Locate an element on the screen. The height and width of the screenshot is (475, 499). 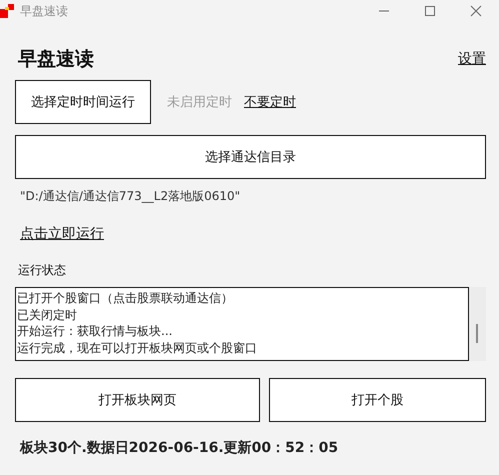
close-icon is located at coordinates (476, 11).